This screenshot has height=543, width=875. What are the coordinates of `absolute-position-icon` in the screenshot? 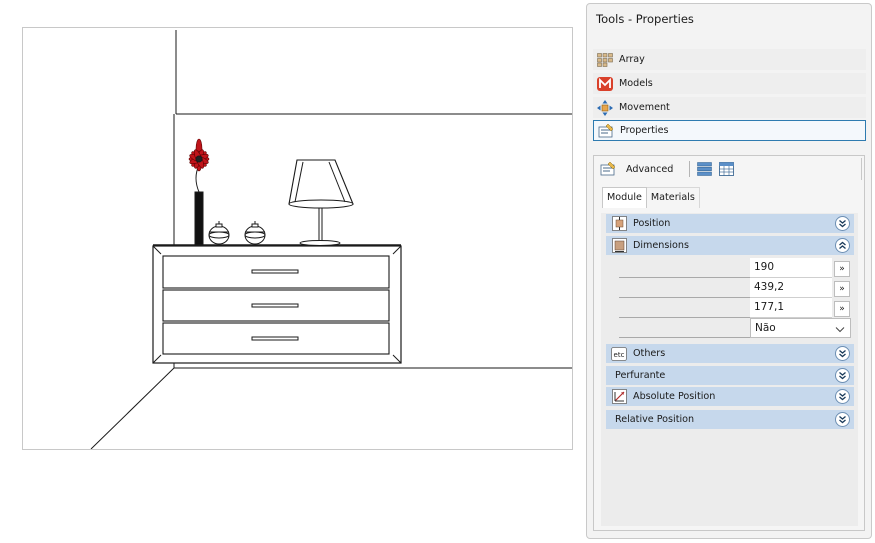 It's located at (619, 397).